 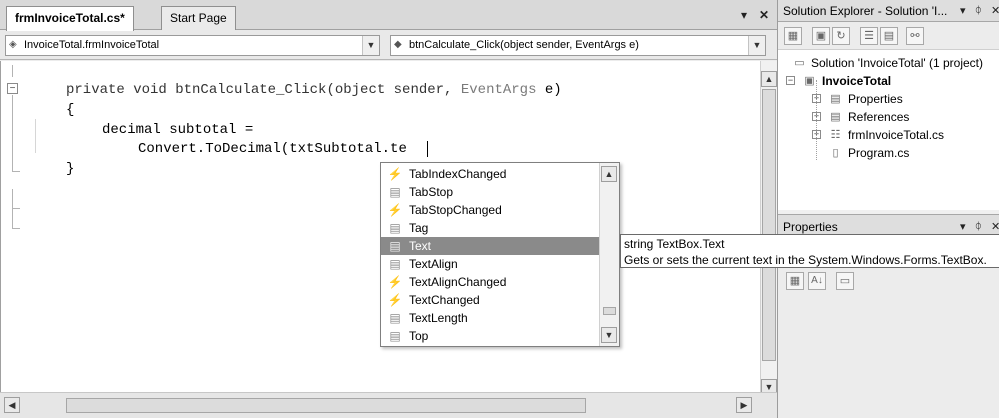 I want to click on csharp-project-icon: ▣, so click(x=809, y=81).